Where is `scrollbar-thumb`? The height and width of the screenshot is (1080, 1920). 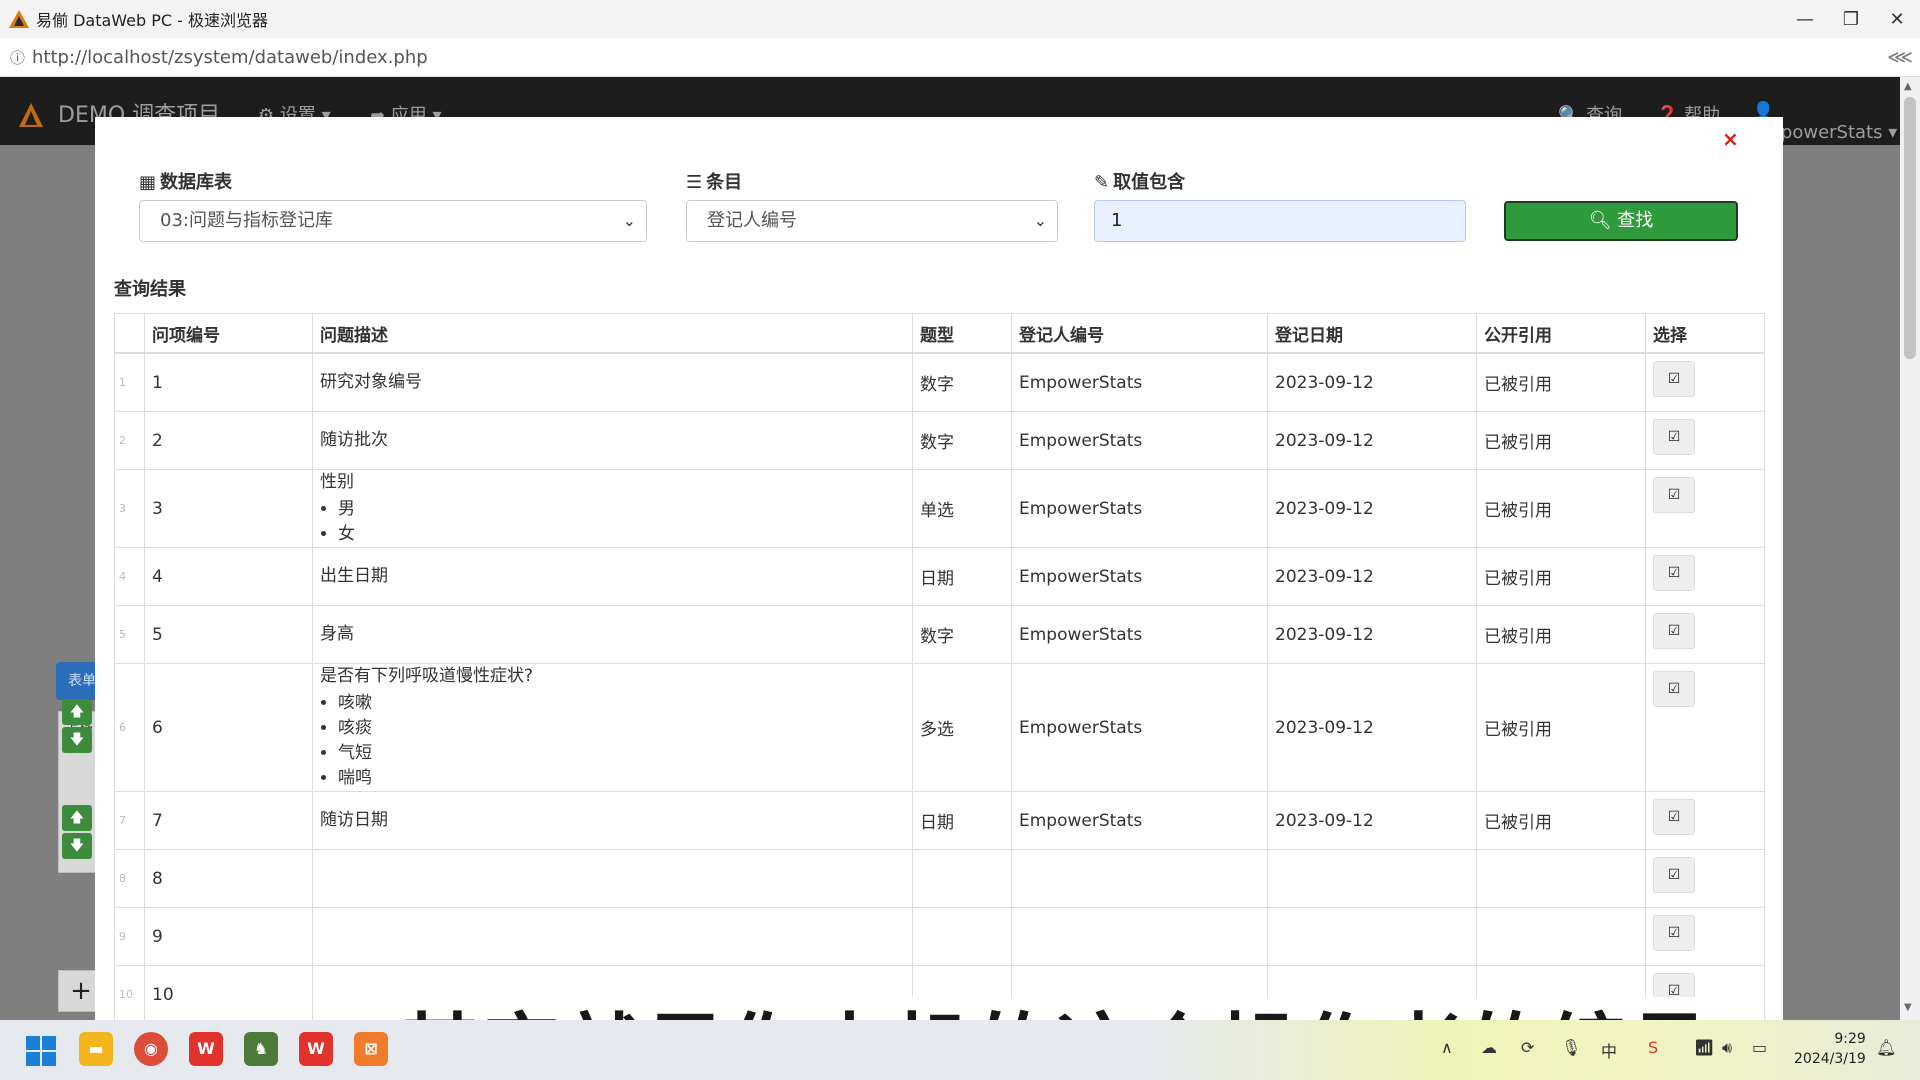
scrollbar-thumb is located at coordinates (1910, 228).